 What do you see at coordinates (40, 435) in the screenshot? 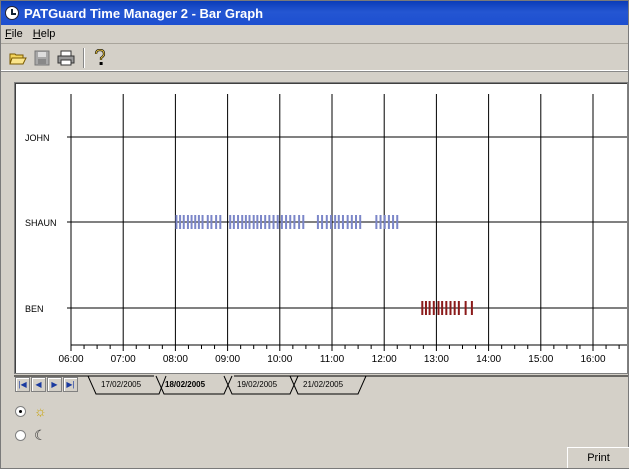
I see `moon-icon: ☾` at bounding box center [40, 435].